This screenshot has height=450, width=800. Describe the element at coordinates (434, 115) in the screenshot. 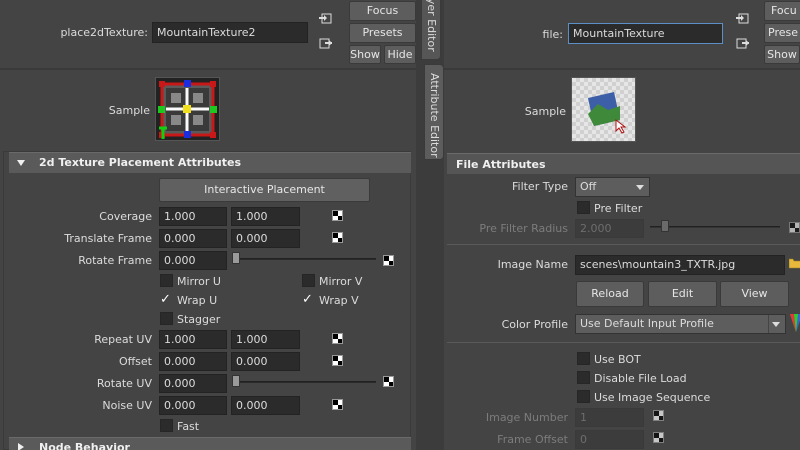

I see `tab-attribute-editor-label: Attribute Editor` at that location.